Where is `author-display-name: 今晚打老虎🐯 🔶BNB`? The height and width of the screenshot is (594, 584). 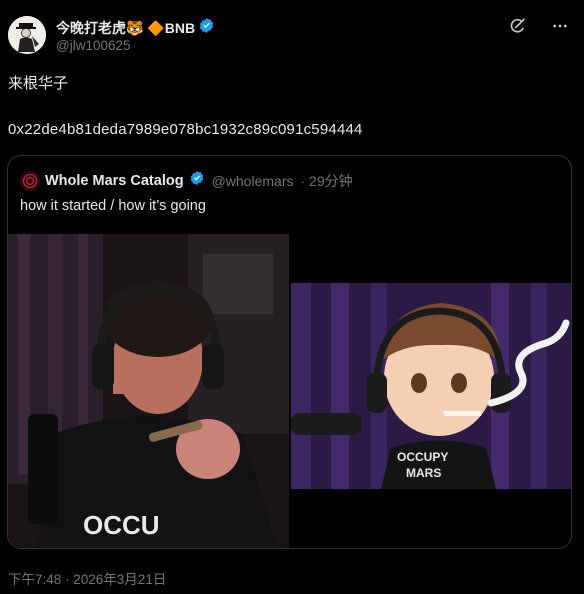 author-display-name: 今晚打老虎🐯 🔶BNB is located at coordinates (125, 28).